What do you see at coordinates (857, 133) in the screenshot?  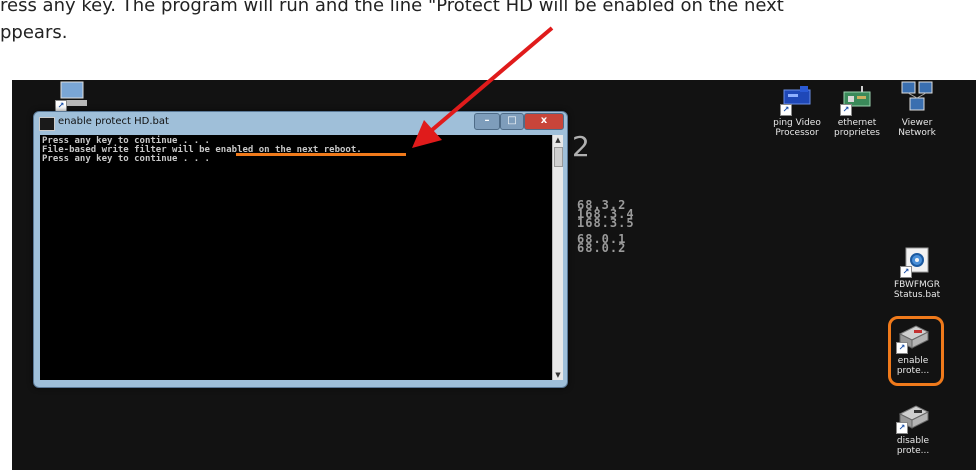 I see `icon-label: proprietes` at bounding box center [857, 133].